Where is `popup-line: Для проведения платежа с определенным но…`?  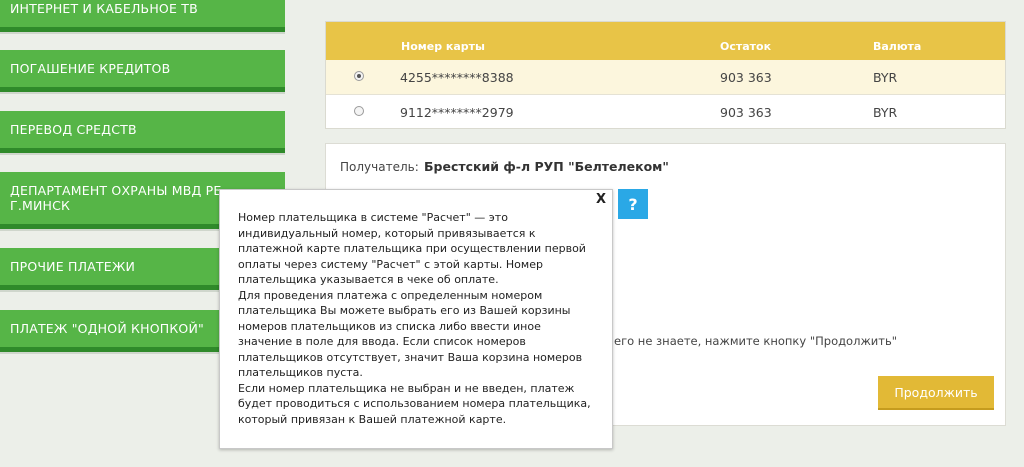
popup-line: Для проведения платежа с определенным но… is located at coordinates (390, 295).